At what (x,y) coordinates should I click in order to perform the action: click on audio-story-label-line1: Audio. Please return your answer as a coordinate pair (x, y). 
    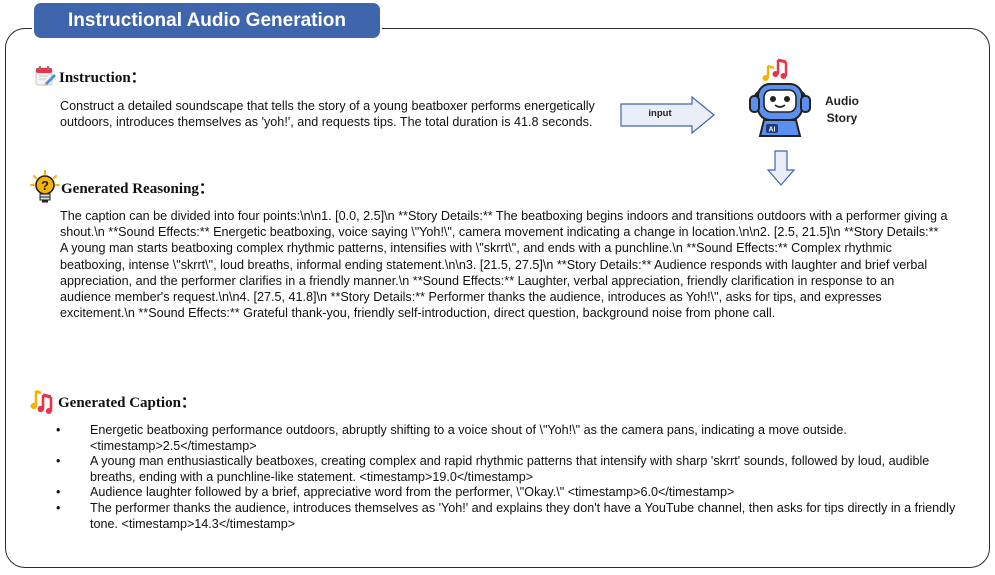
    Looking at the image, I should click on (842, 101).